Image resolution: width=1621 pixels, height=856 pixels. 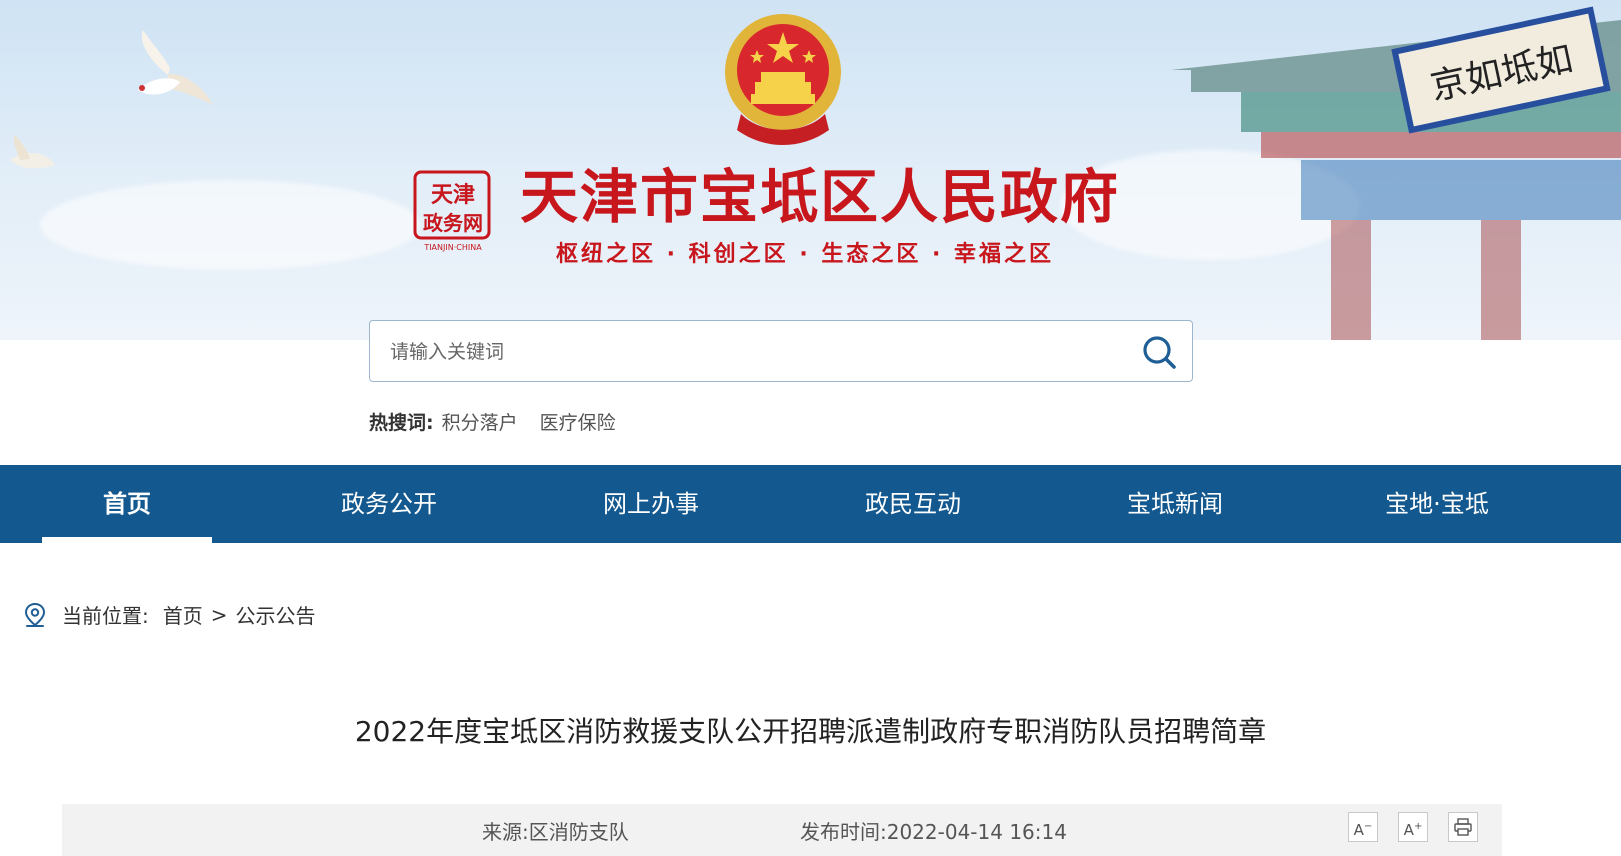 What do you see at coordinates (810, 731) in the screenshot?
I see `article-title: 2022年度宝坻区消防救援支队公开招聘派遣制政府专职消防队员招聘简章` at bounding box center [810, 731].